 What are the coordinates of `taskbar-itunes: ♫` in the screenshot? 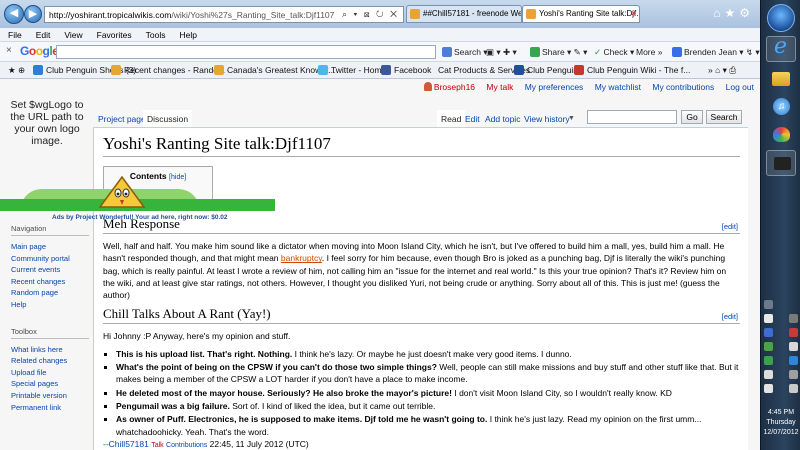 It's located at (781, 107).